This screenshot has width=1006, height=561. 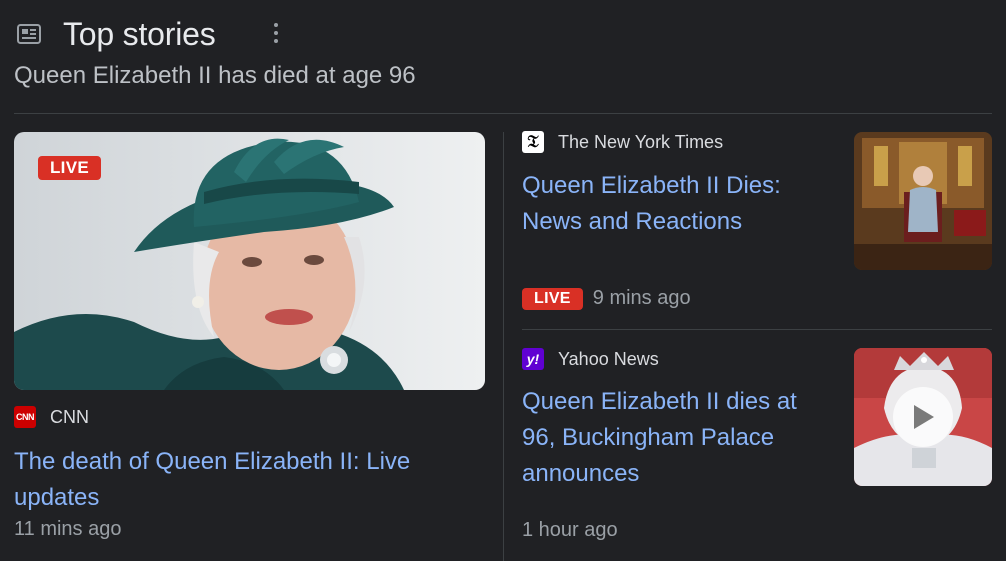 What do you see at coordinates (29, 34) in the screenshot?
I see `newspaper-icon` at bounding box center [29, 34].